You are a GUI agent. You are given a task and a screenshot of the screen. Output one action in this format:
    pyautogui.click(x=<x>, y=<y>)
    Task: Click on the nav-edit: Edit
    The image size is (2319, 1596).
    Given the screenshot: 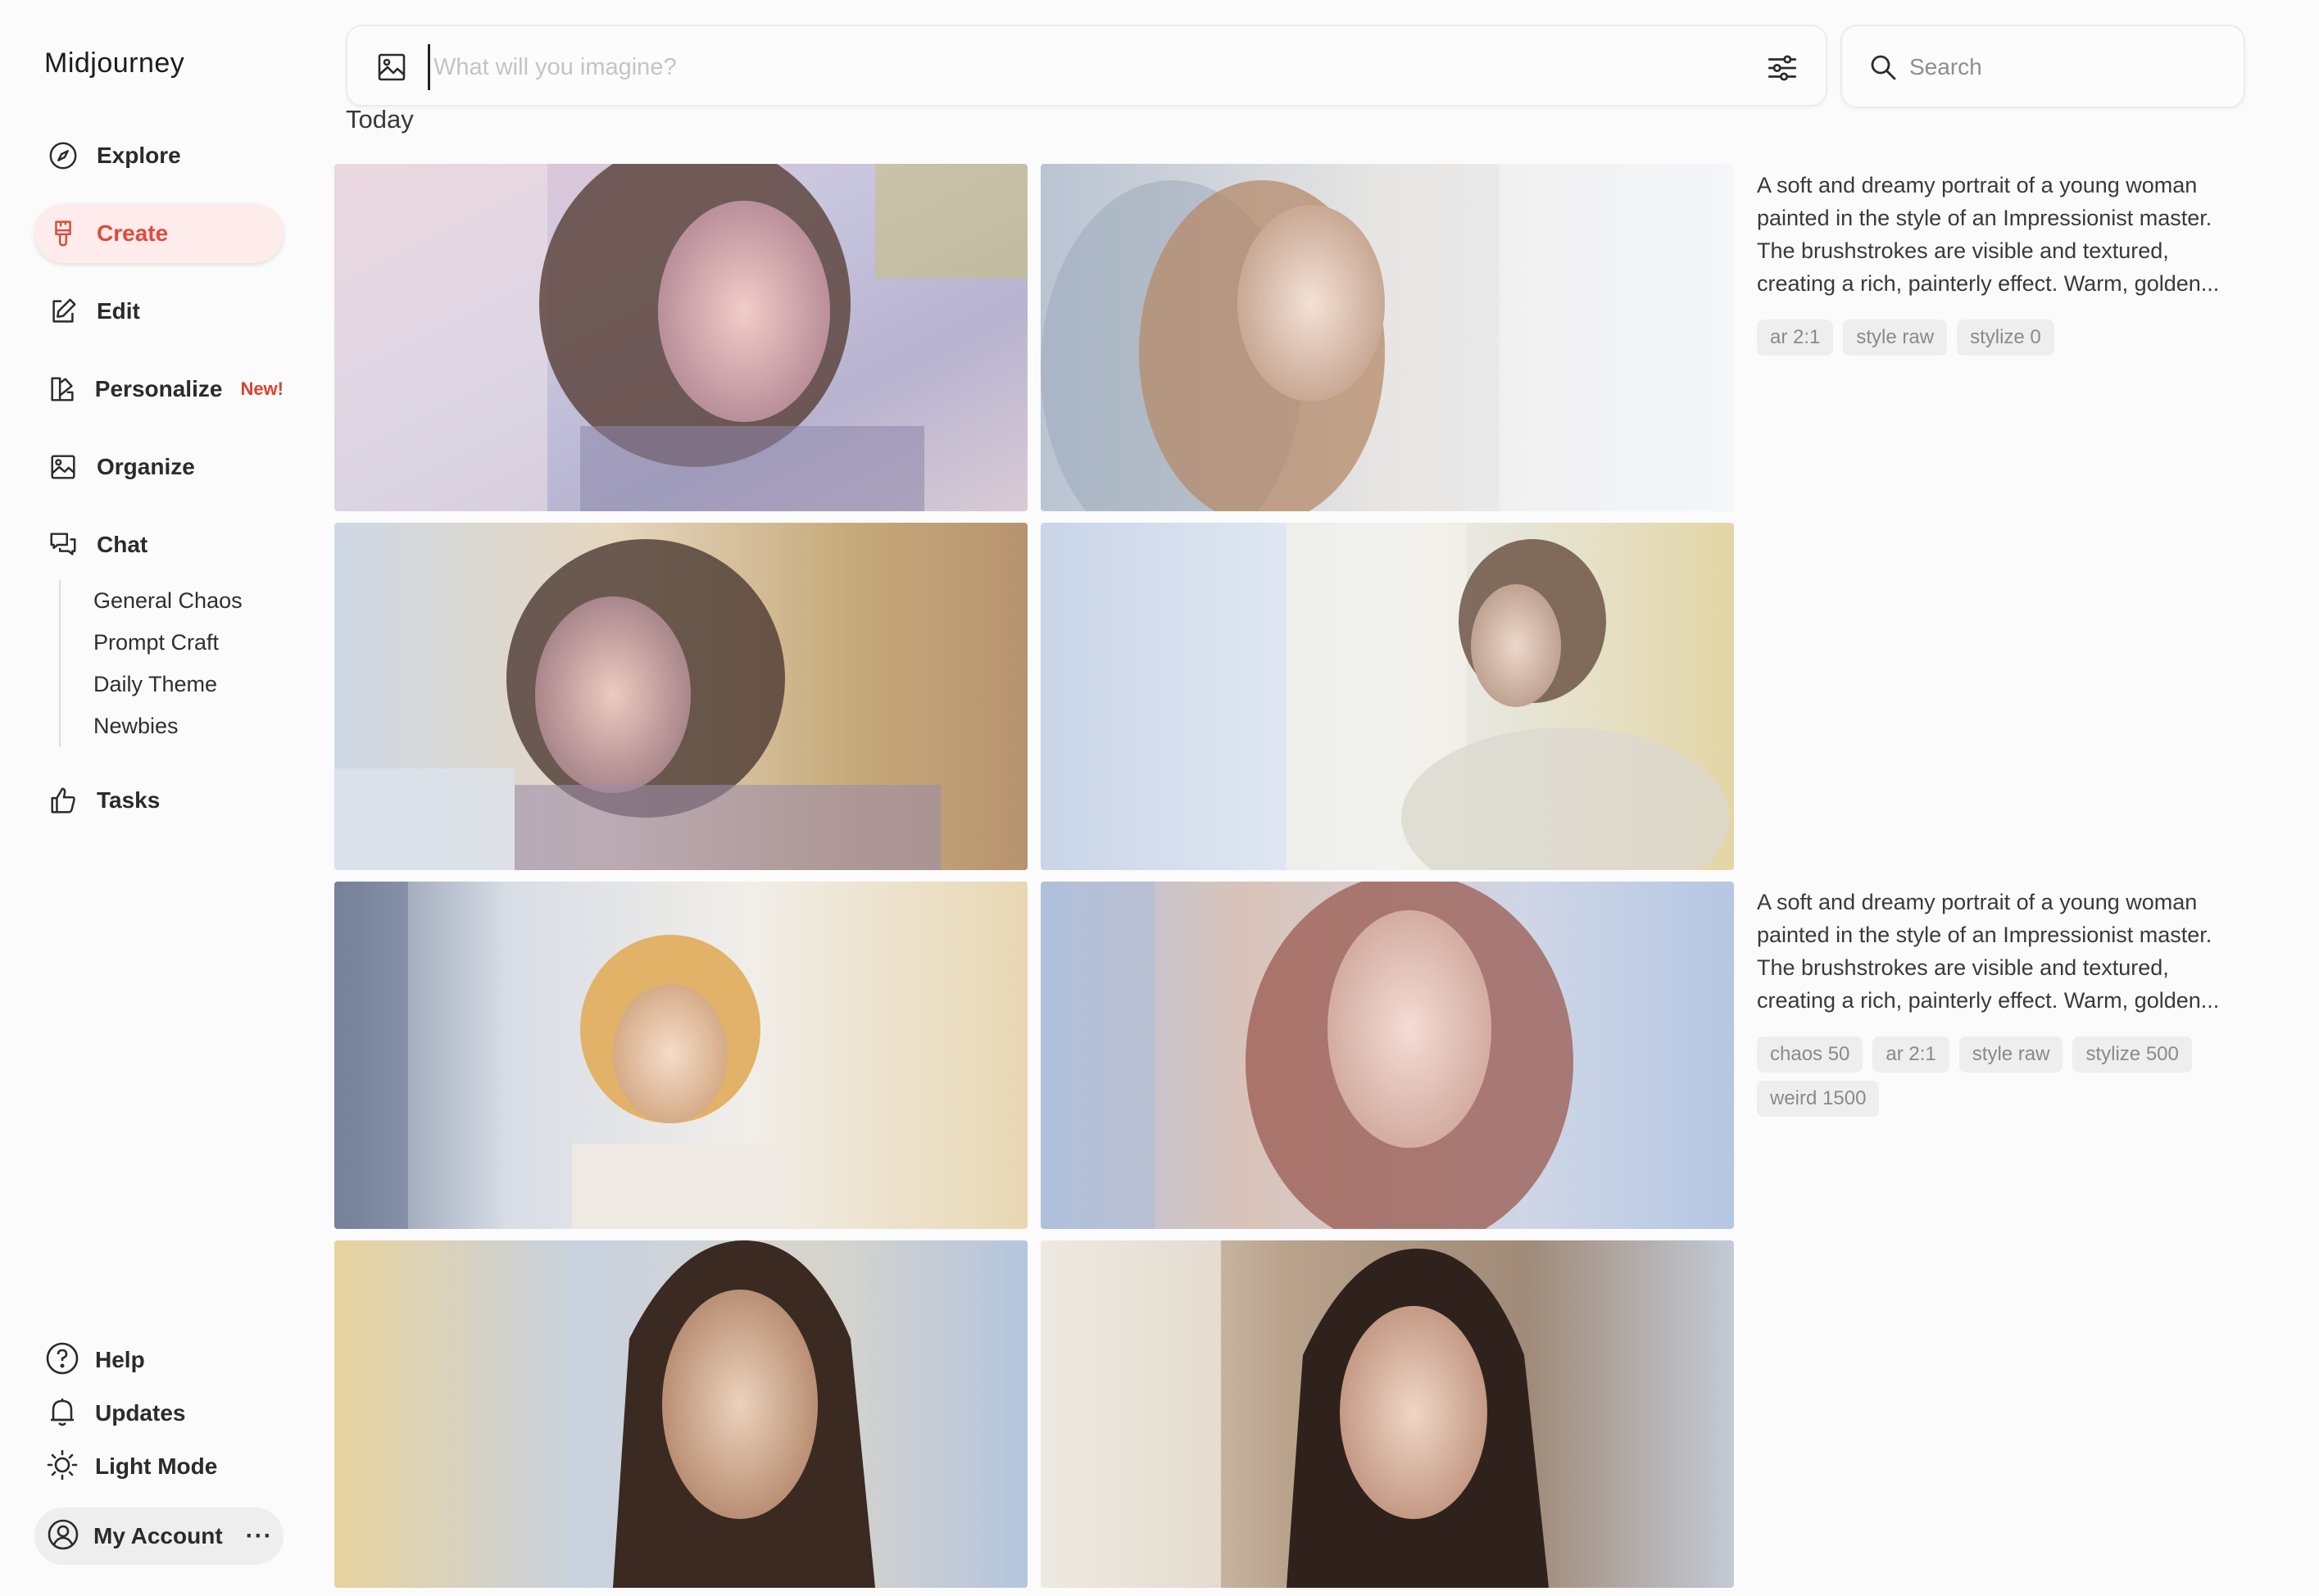 What is the action you would take?
    pyautogui.click(x=159, y=311)
    